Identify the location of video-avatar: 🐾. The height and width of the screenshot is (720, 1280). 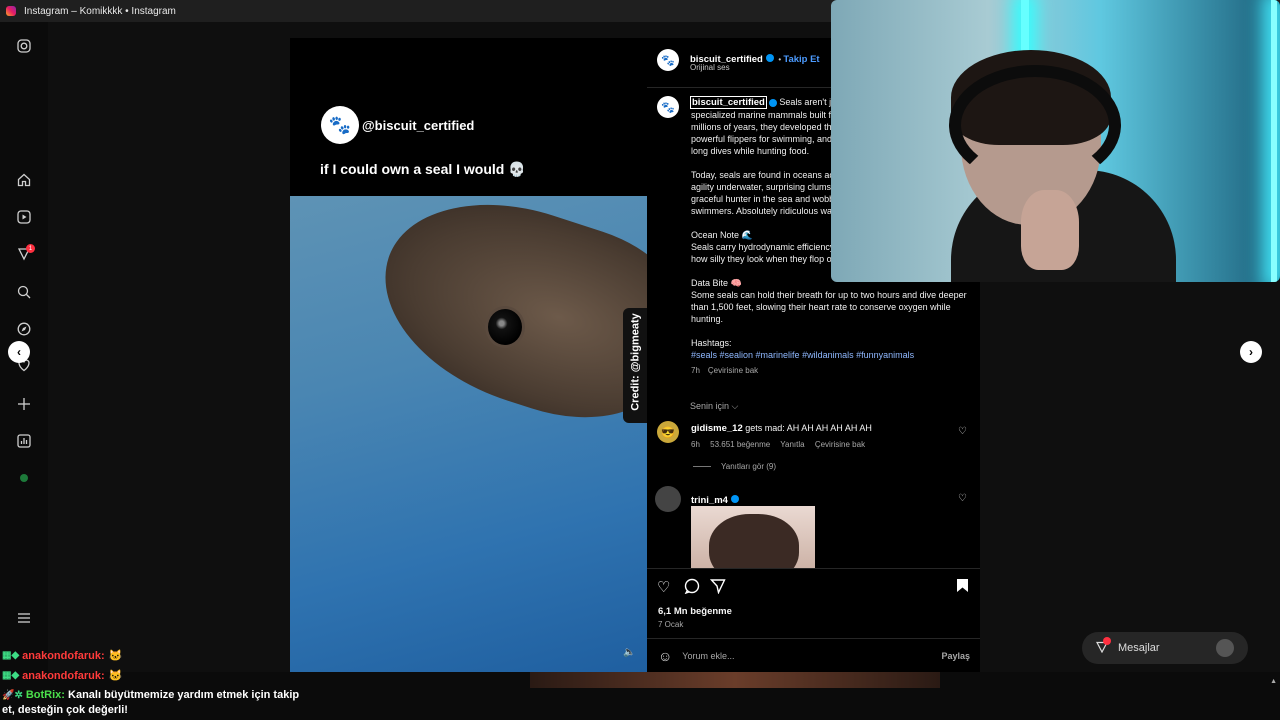
(340, 125).